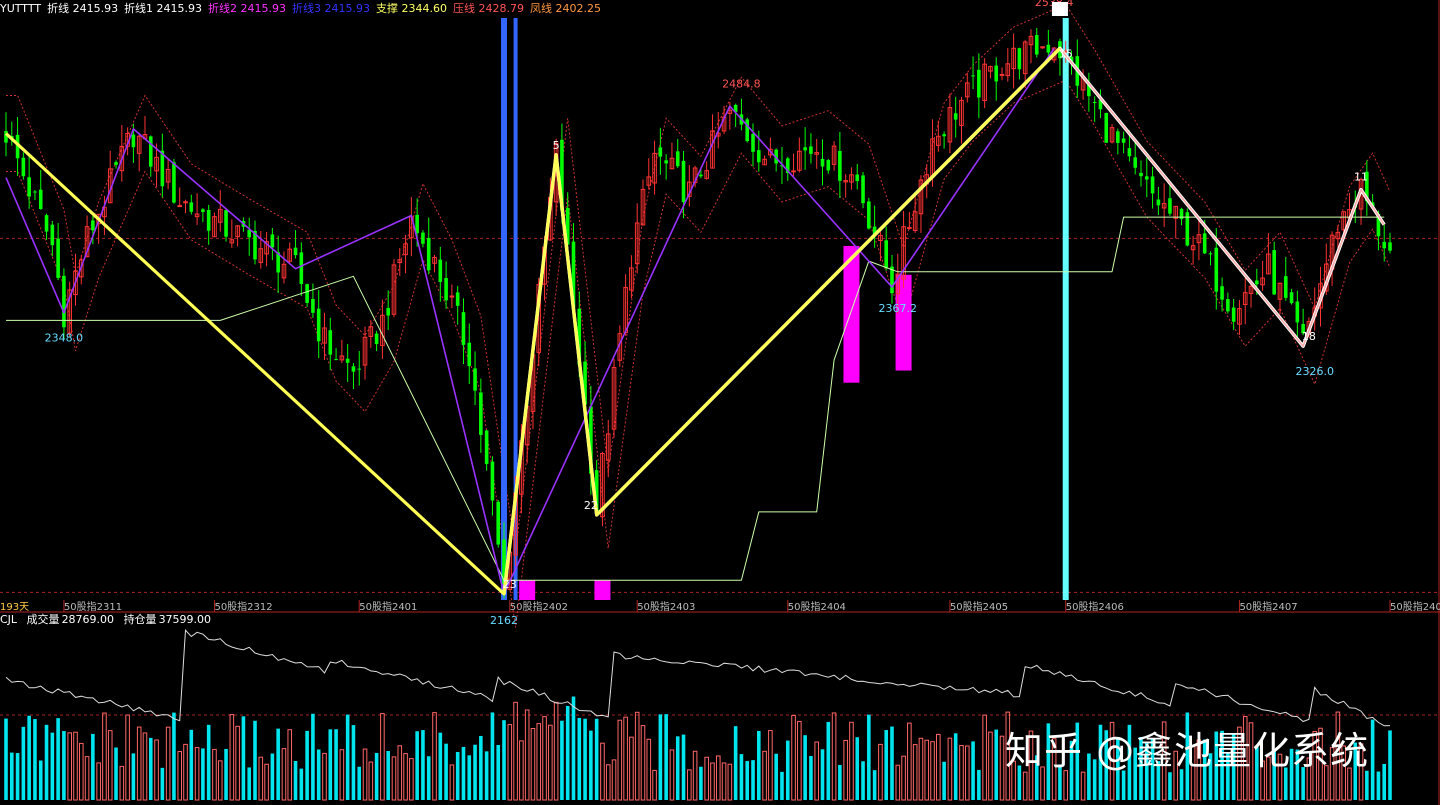  Describe the element at coordinates (488, 8) in the screenshot. I see `header-item-5: 压线 2428.79` at that location.